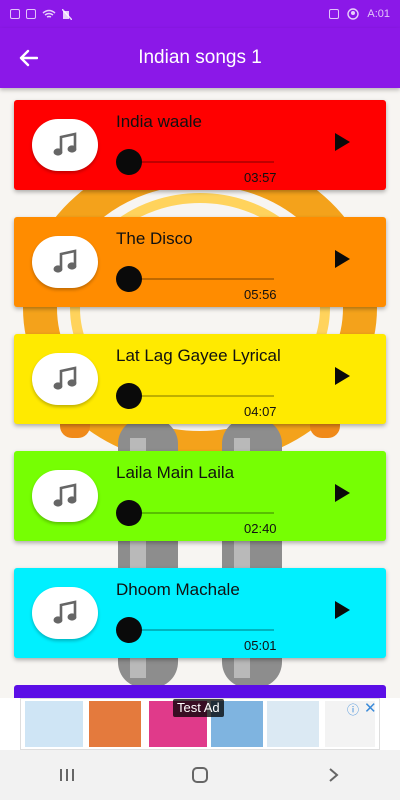 This screenshot has height=800, width=400. What do you see at coordinates (159, 121) in the screenshot?
I see `song-title: India waale` at bounding box center [159, 121].